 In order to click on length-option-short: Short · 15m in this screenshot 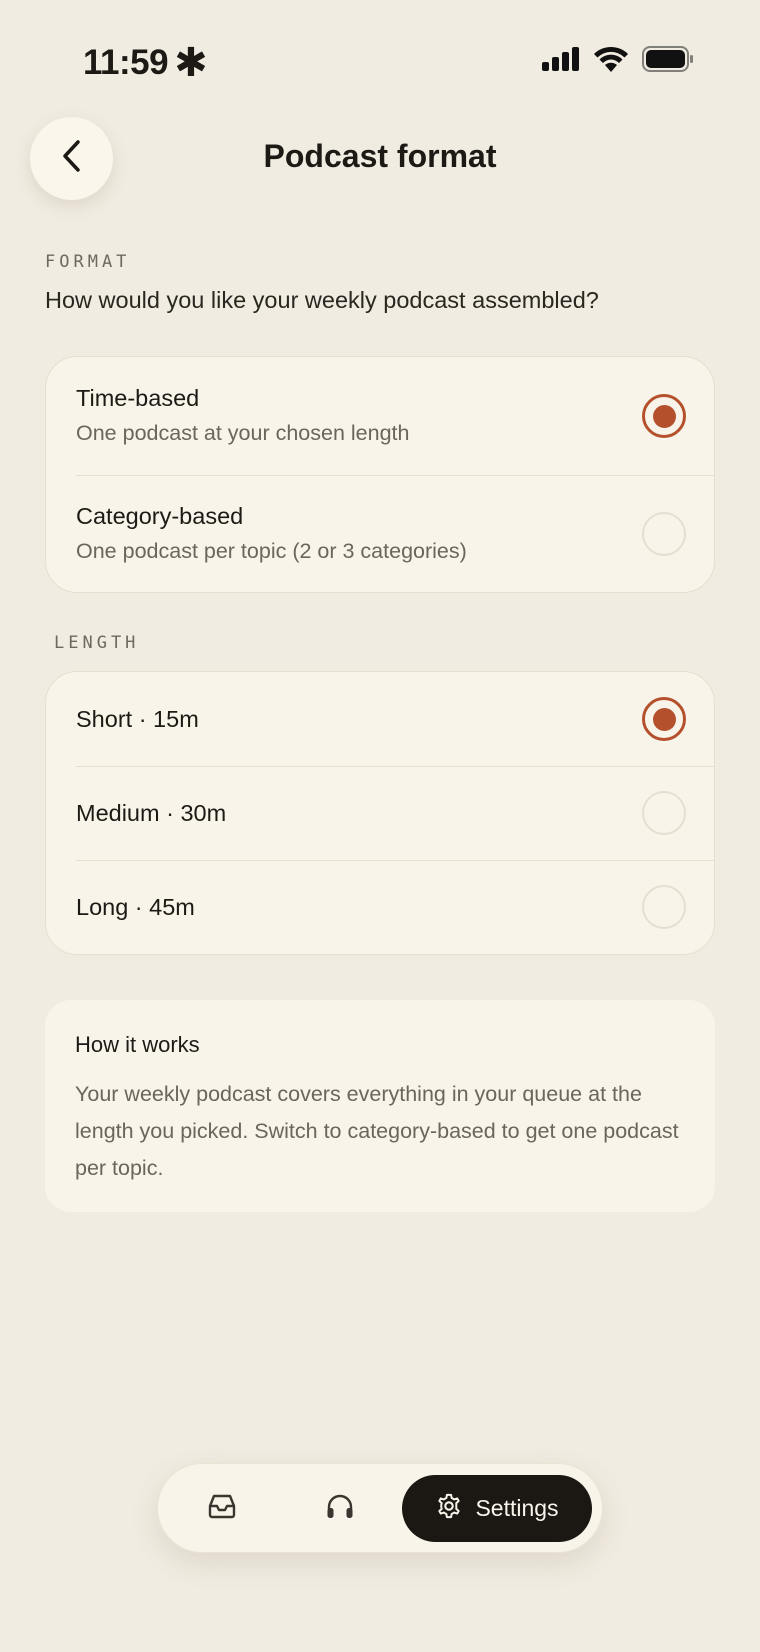, I will do `click(380, 719)`.